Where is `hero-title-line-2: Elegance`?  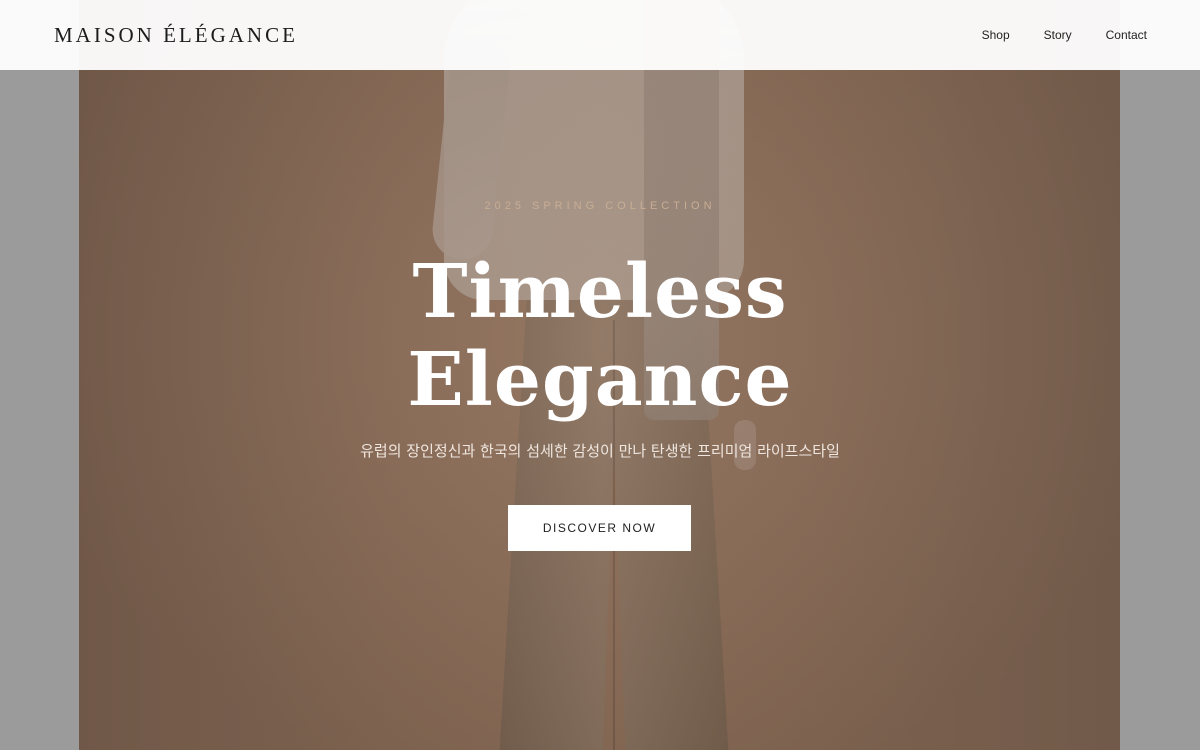 hero-title-line-2: Elegance is located at coordinates (600, 380).